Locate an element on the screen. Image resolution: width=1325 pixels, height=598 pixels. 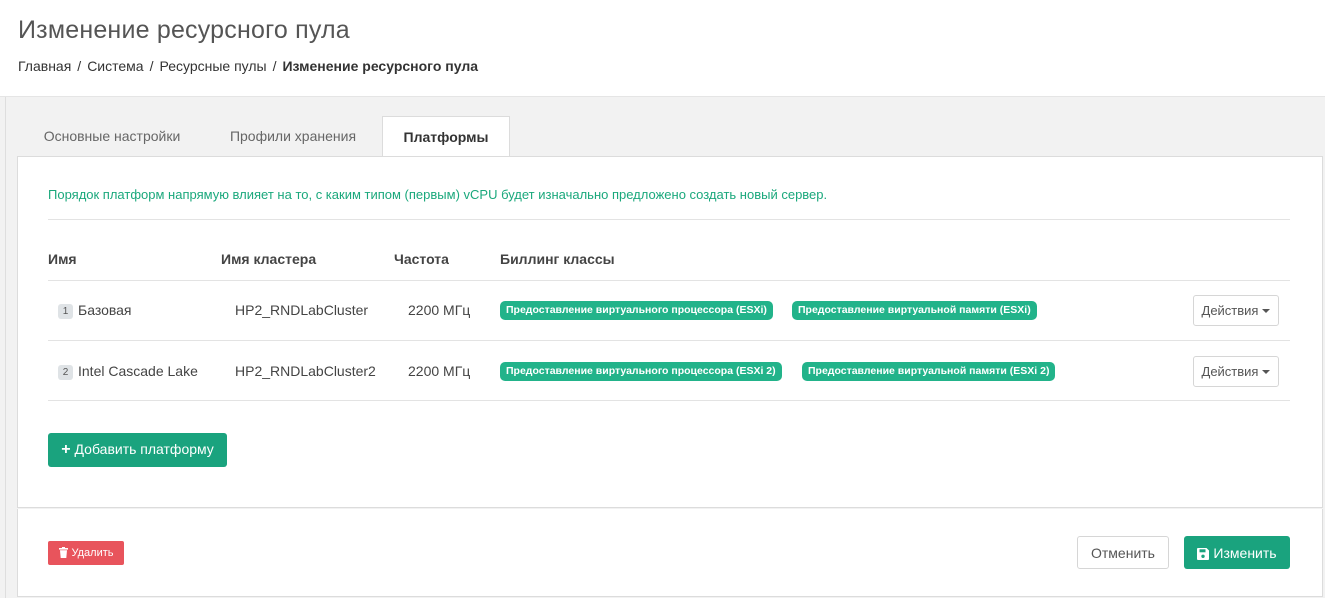
floppy-disk-icon is located at coordinates (1203, 553).